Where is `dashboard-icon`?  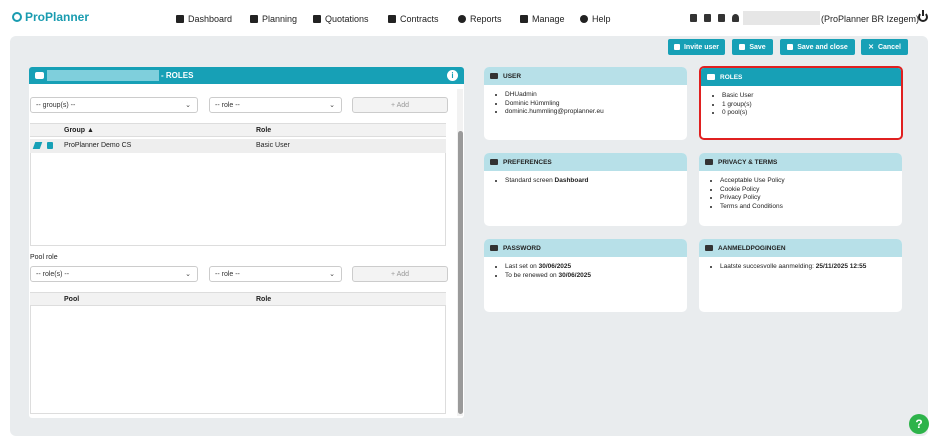 dashboard-icon is located at coordinates (180, 19).